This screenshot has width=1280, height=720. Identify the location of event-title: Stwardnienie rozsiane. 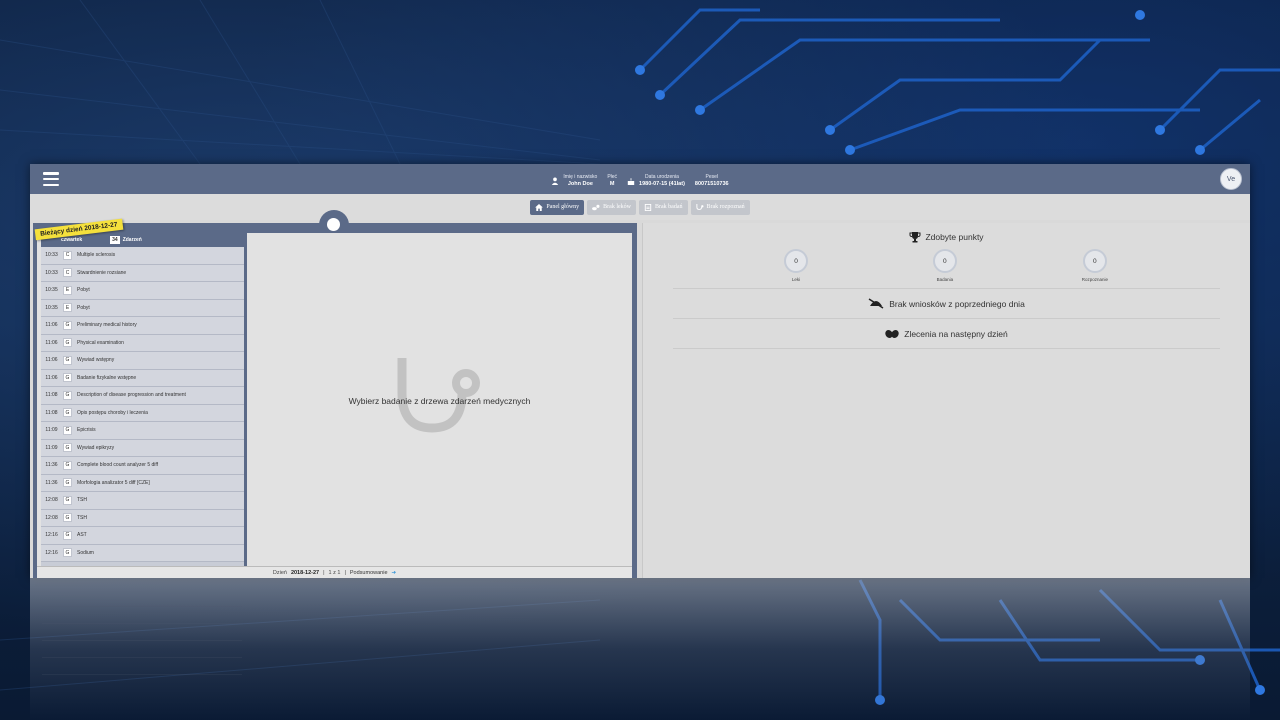
(102, 272).